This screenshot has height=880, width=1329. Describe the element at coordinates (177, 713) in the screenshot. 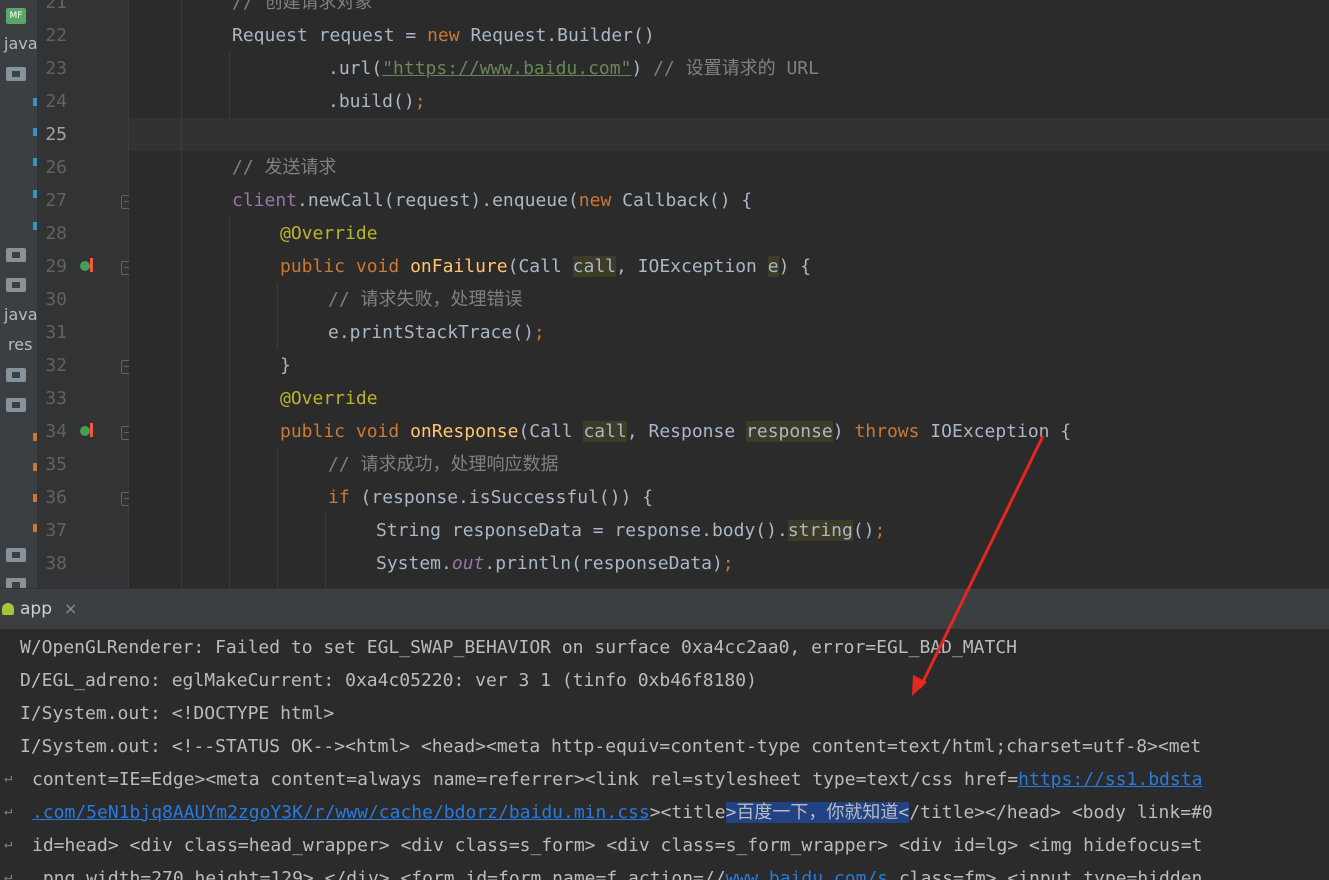

I see `console-line: I/System.out: <!DOCTYPE html>` at that location.